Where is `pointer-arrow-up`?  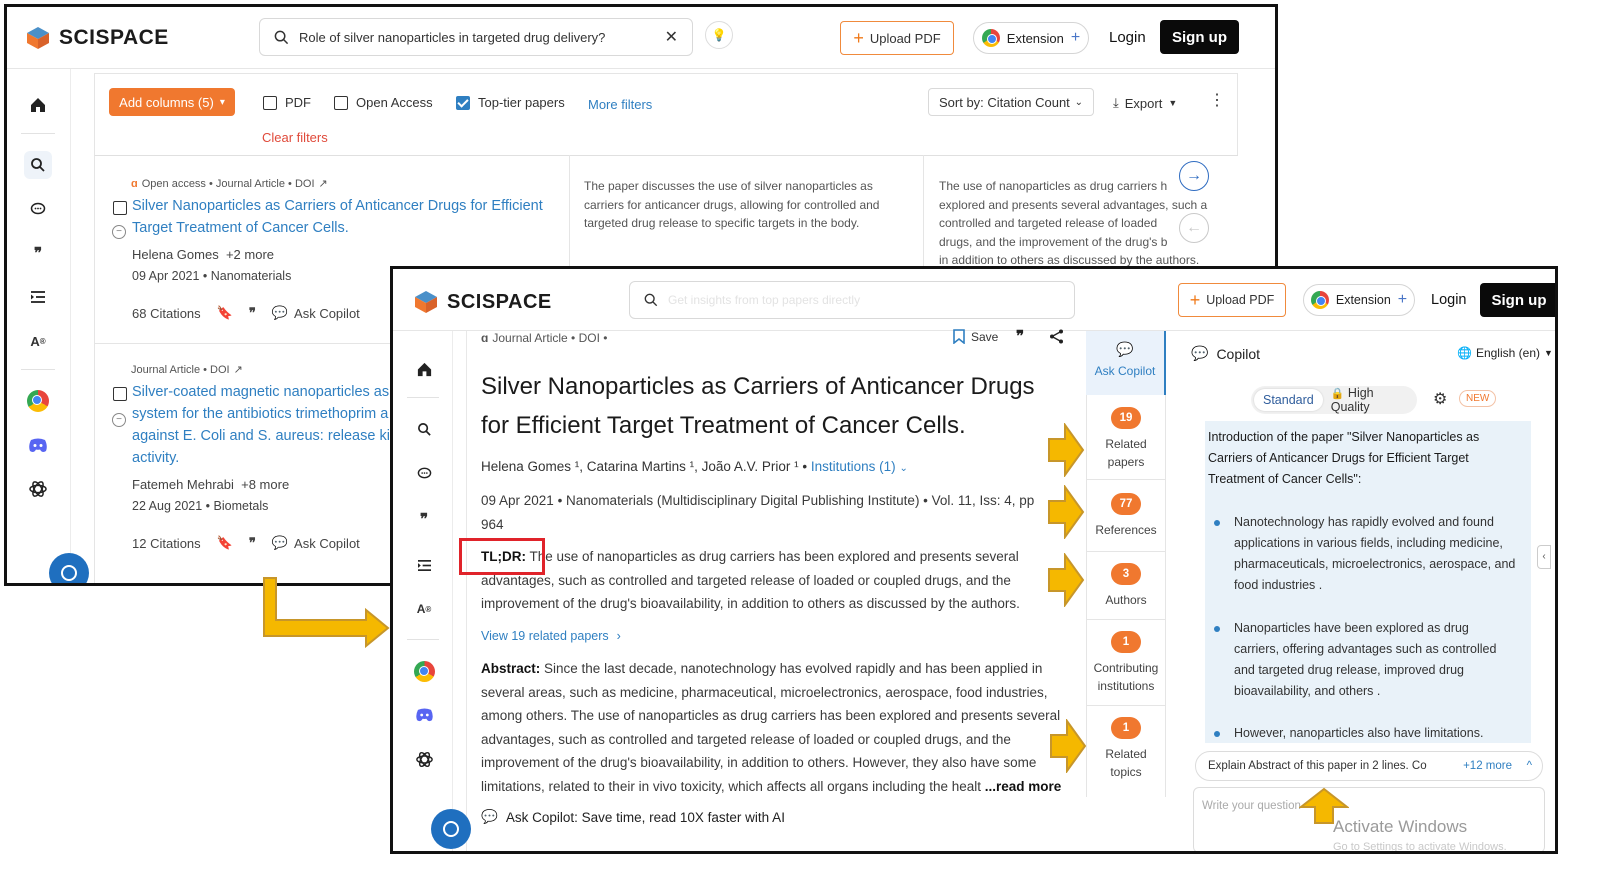
pointer-arrow-up is located at coordinates (1324, 805).